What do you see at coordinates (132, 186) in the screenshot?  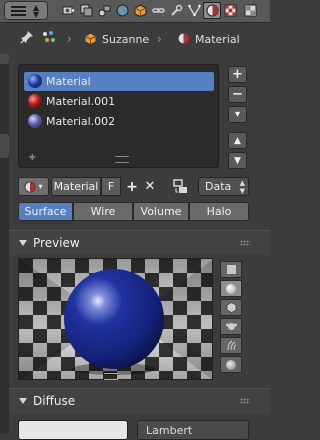 I see `new-material-button: +` at bounding box center [132, 186].